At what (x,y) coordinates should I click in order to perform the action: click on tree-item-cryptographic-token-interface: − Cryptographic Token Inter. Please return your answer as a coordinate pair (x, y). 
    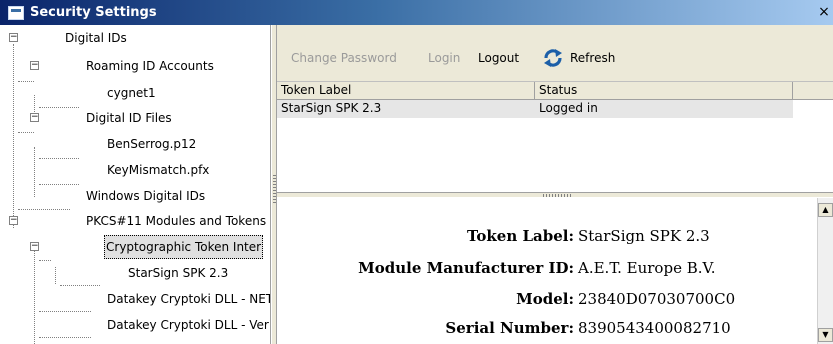
    Looking at the image, I should click on (135, 247).